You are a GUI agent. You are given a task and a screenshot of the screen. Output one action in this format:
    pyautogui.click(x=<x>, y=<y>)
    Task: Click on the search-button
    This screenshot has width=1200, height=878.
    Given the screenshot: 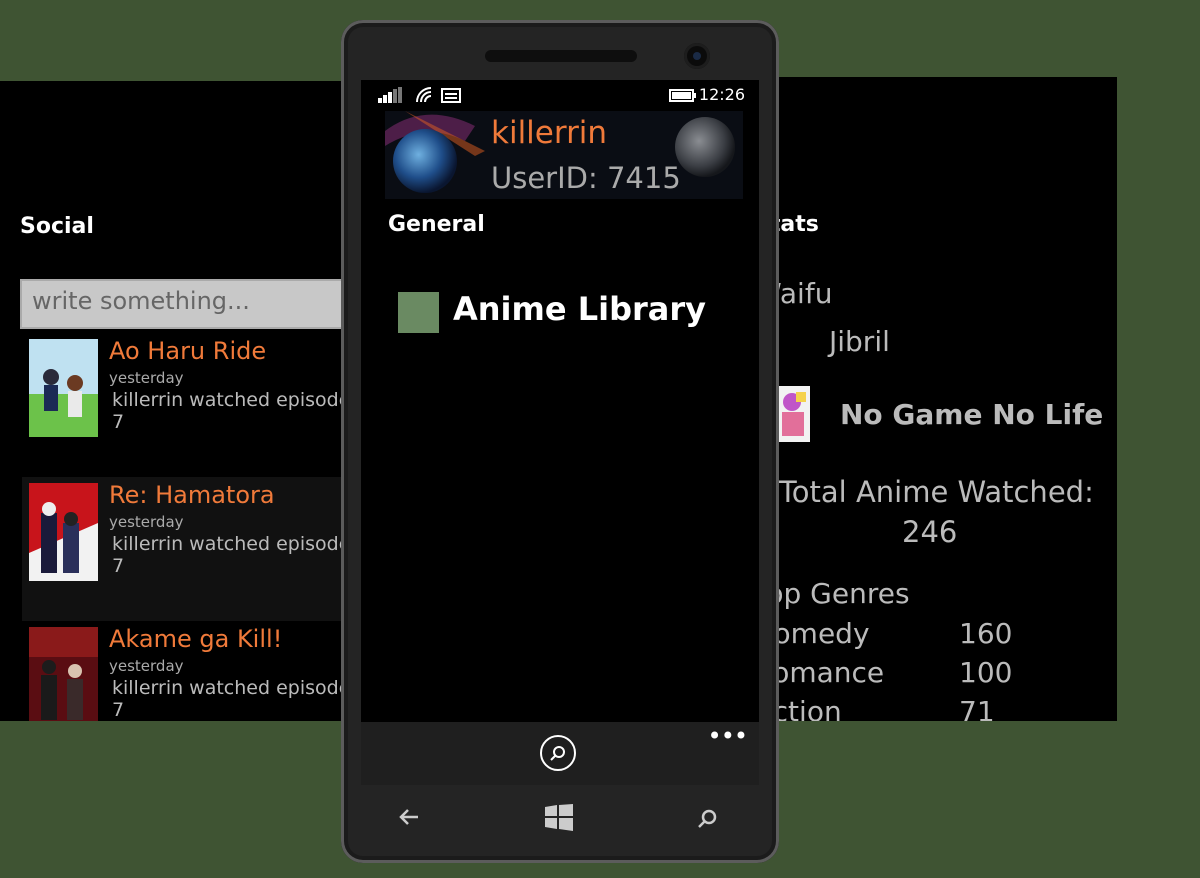 What is the action you would take?
    pyautogui.click(x=558, y=753)
    